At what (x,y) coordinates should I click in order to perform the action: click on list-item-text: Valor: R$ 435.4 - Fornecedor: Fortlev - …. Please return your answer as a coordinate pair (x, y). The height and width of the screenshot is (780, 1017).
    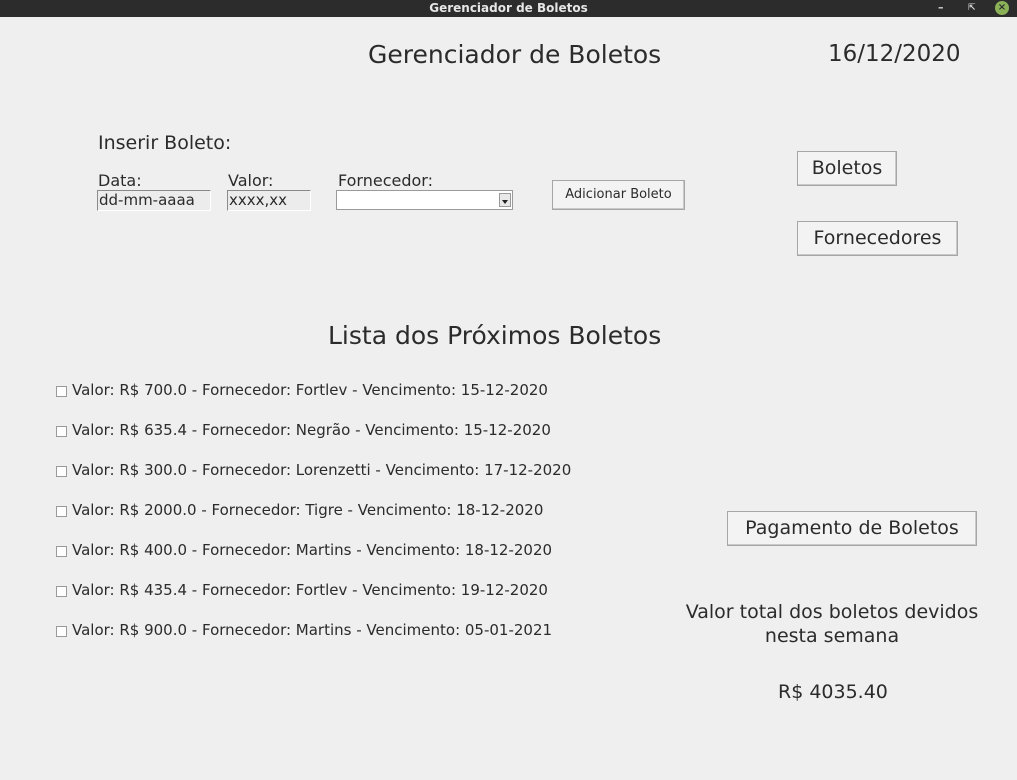
    Looking at the image, I should click on (310, 590).